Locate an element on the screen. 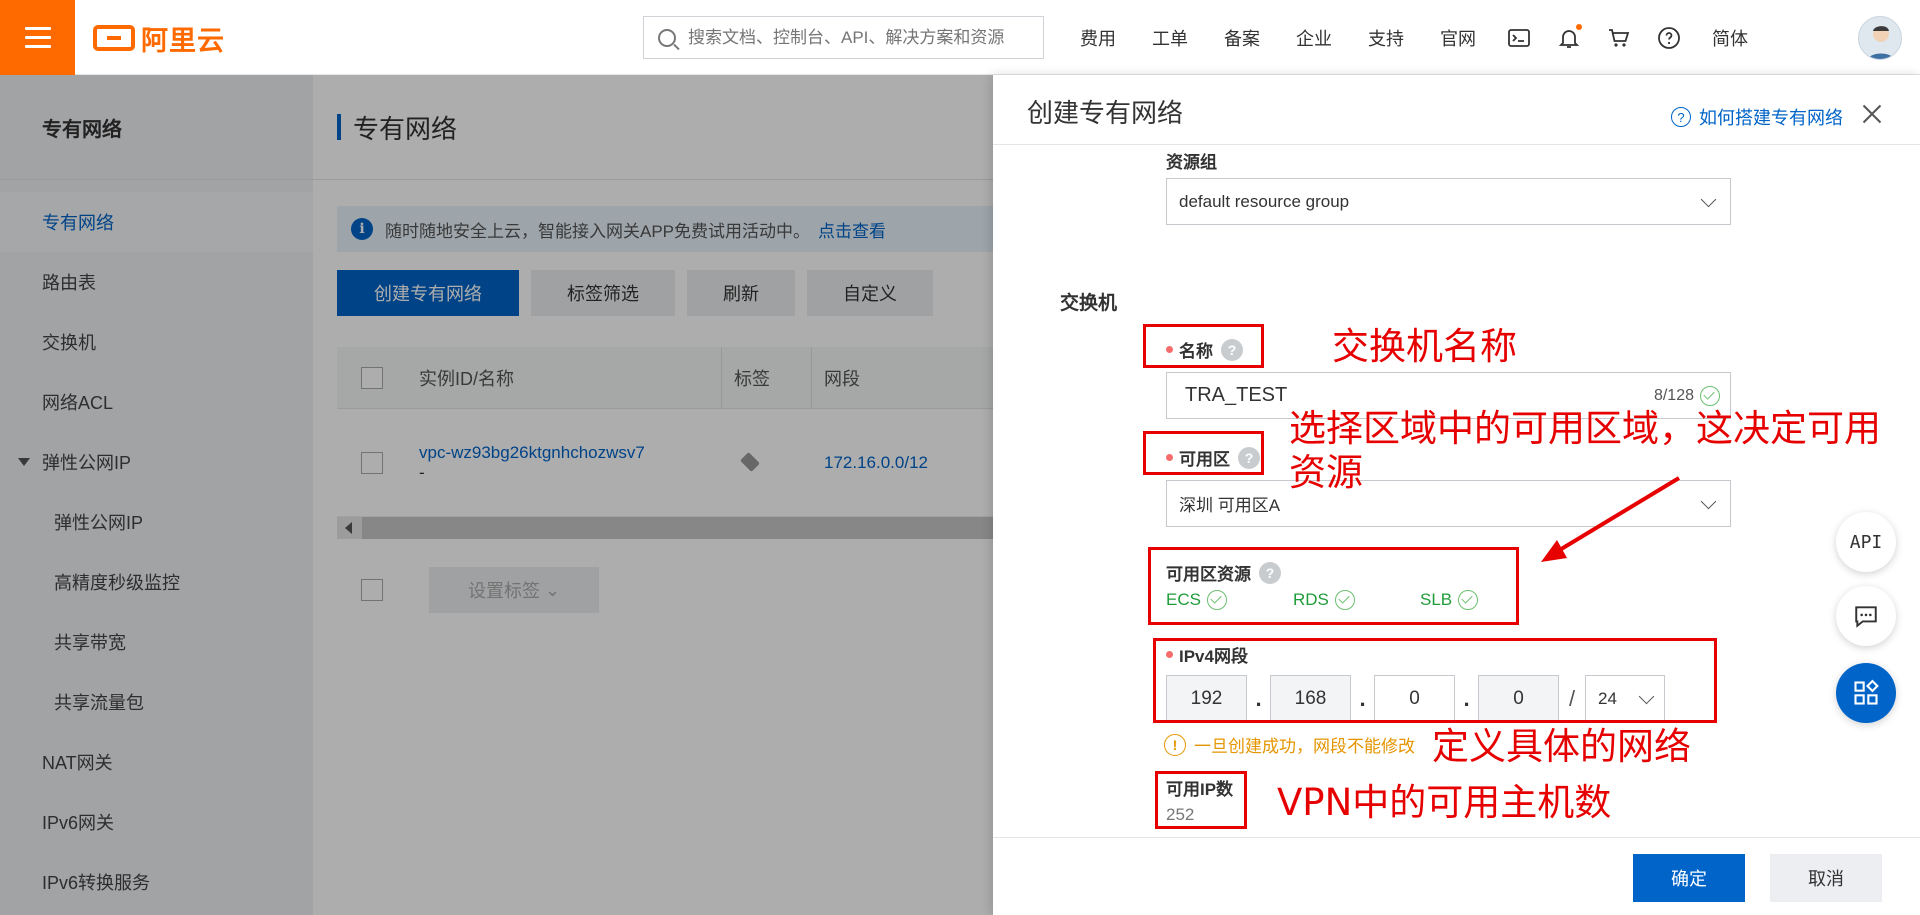  top-nav: 费用 工单 备案 企业 支持 官网 简体 is located at coordinates (1414, 37).